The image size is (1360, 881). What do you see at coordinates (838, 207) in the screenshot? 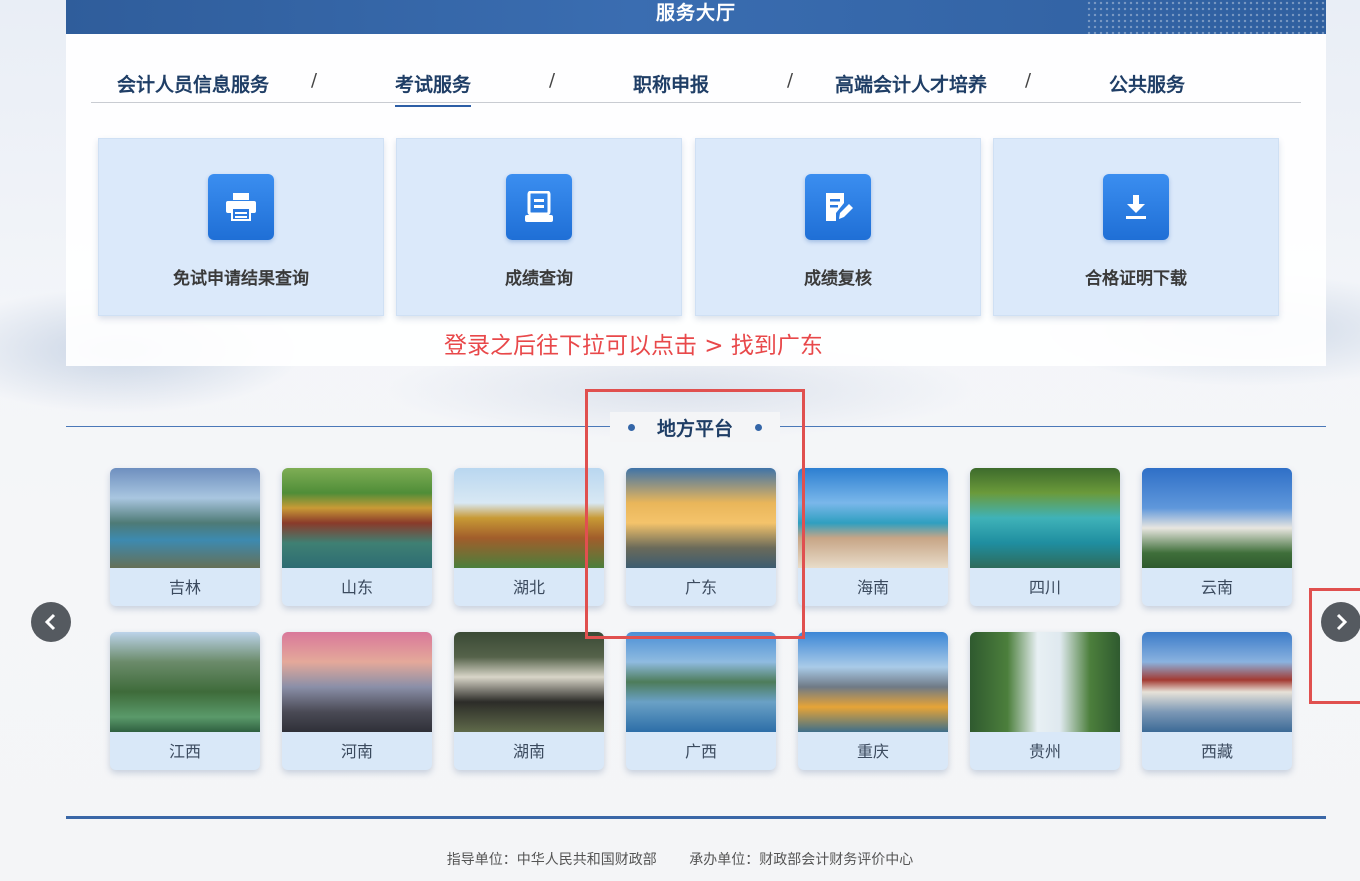
I see `edit-document-icon` at bounding box center [838, 207].